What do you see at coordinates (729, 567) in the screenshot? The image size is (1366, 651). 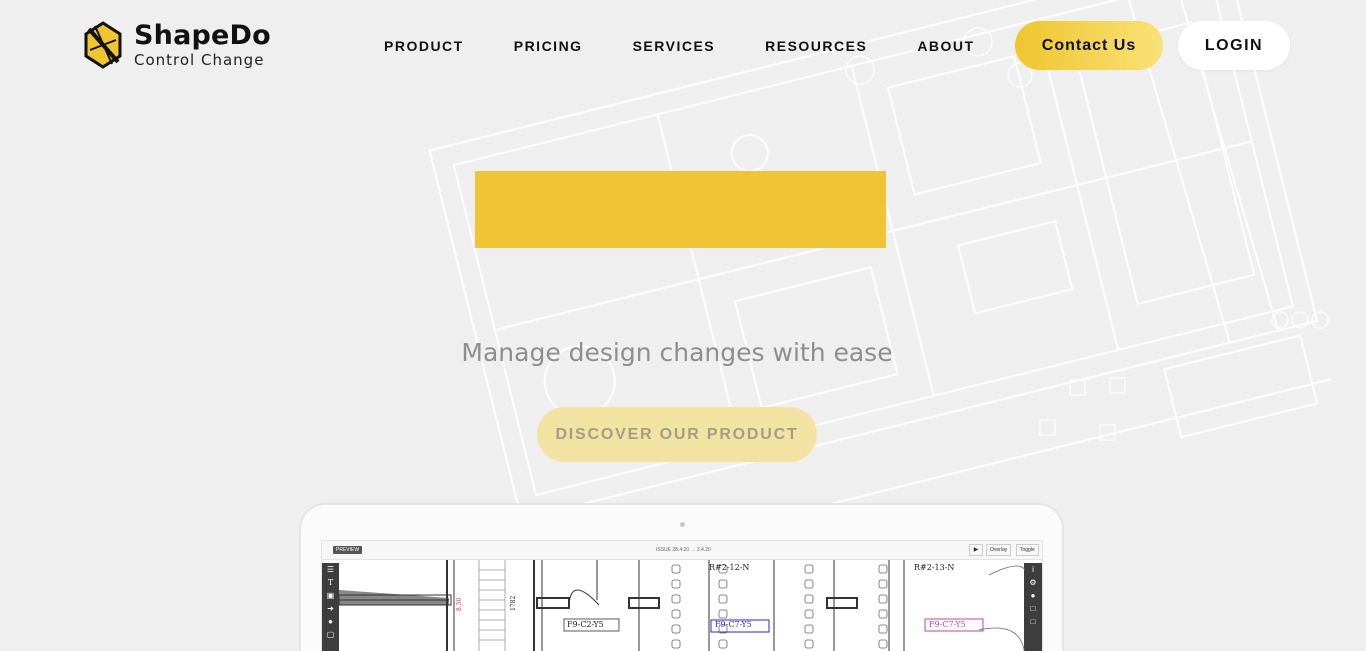 I see `room-tag-1: R#2-12-N` at bounding box center [729, 567].